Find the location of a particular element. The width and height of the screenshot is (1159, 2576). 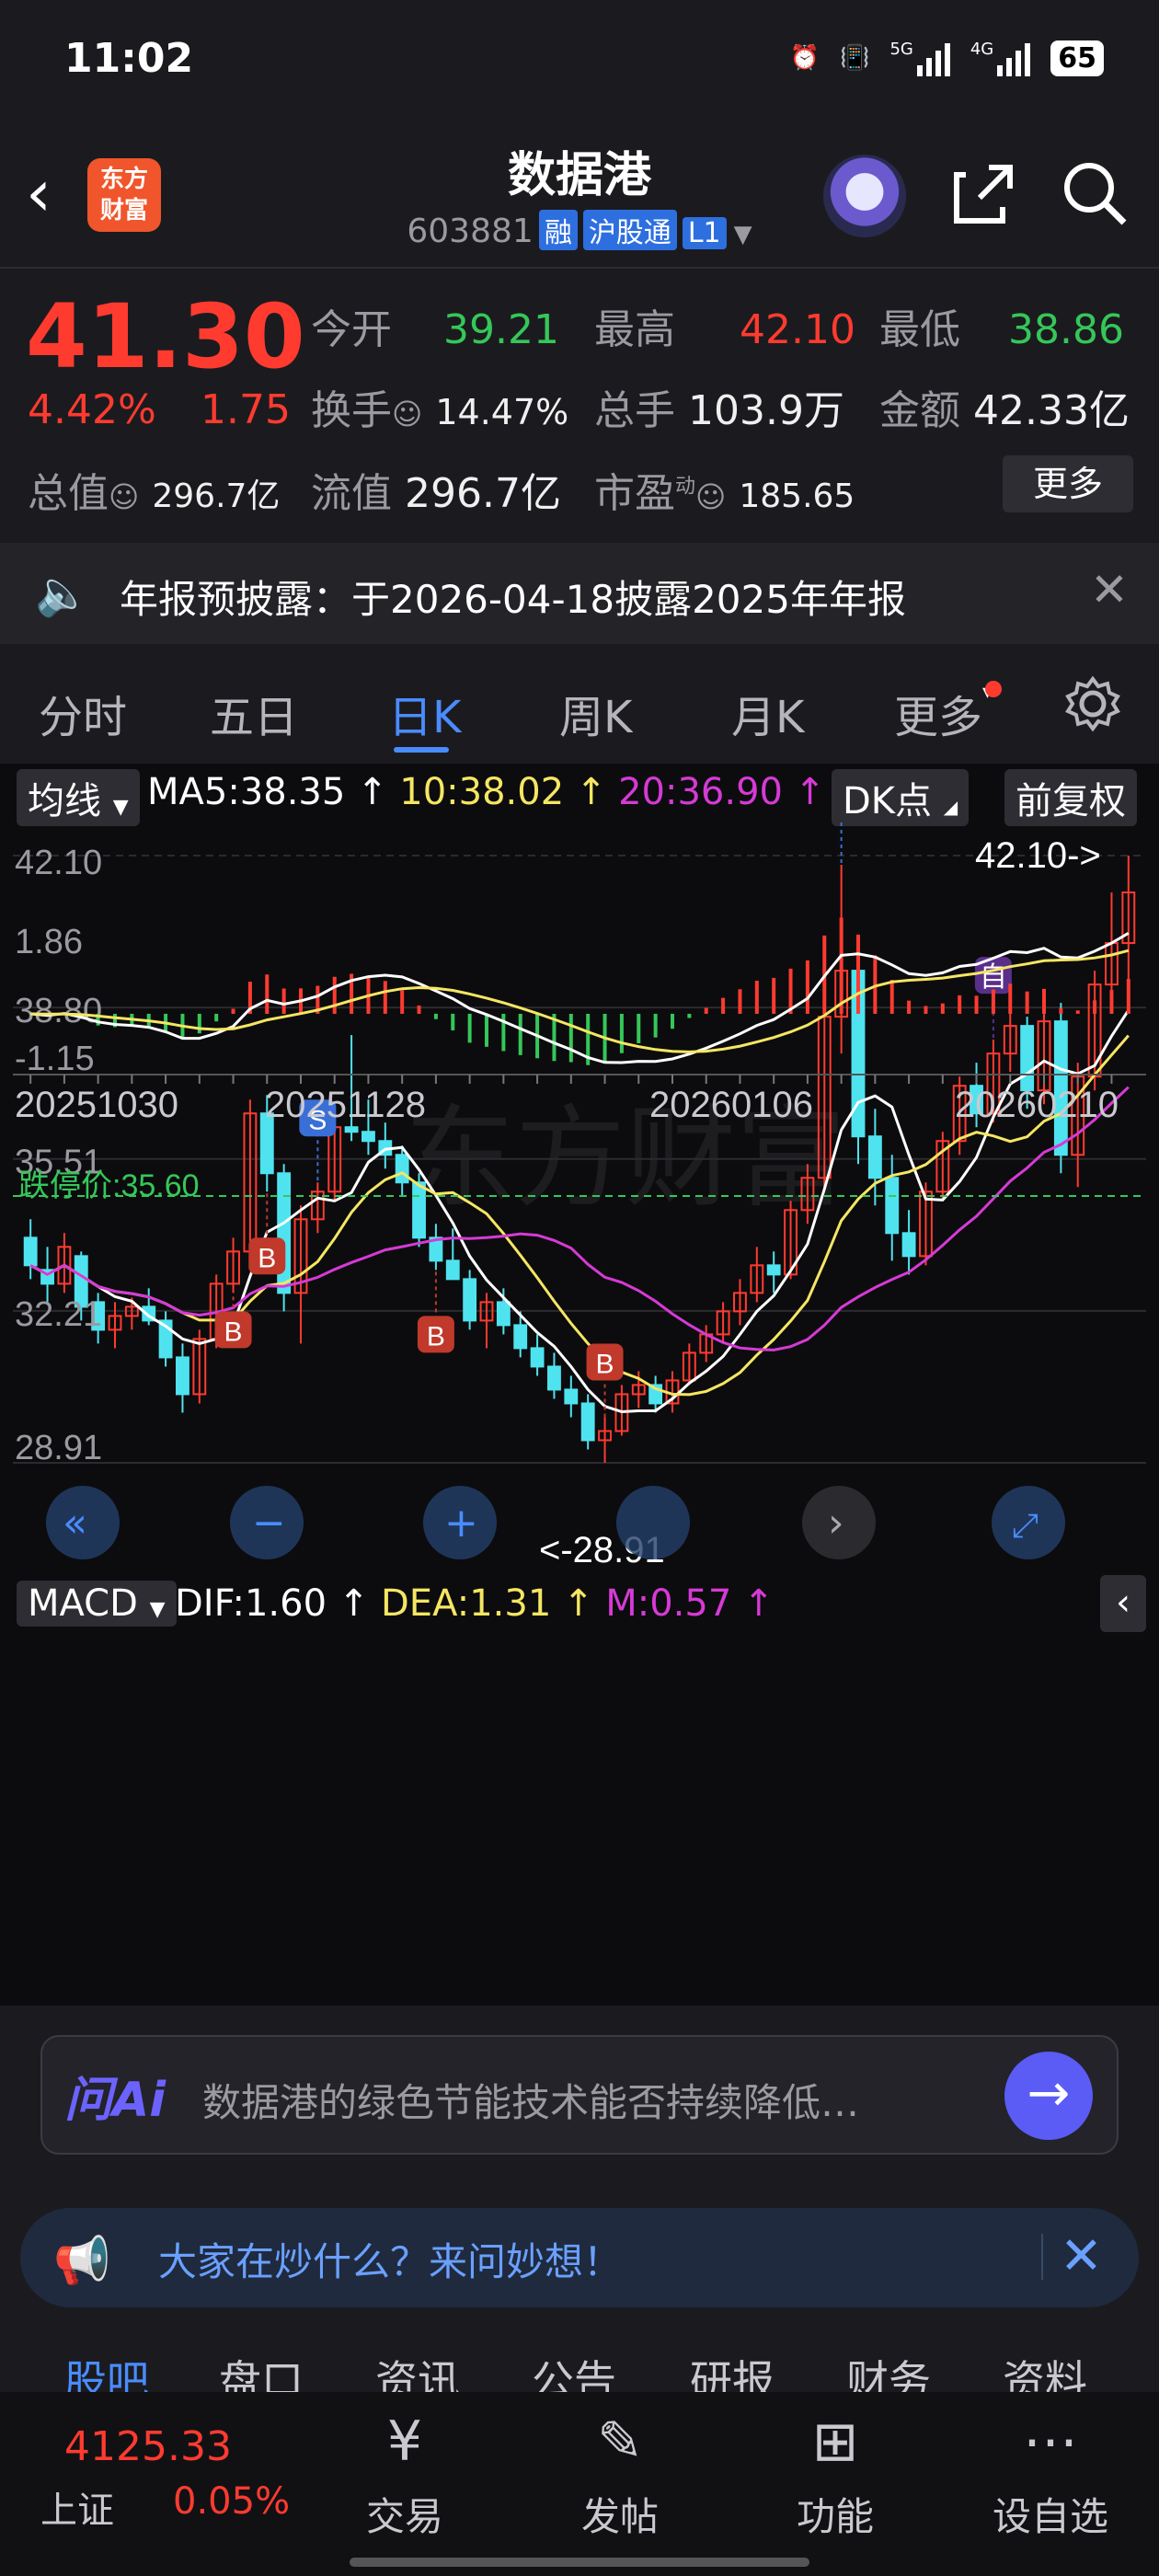

stock-code: 603881 is located at coordinates (470, 231).